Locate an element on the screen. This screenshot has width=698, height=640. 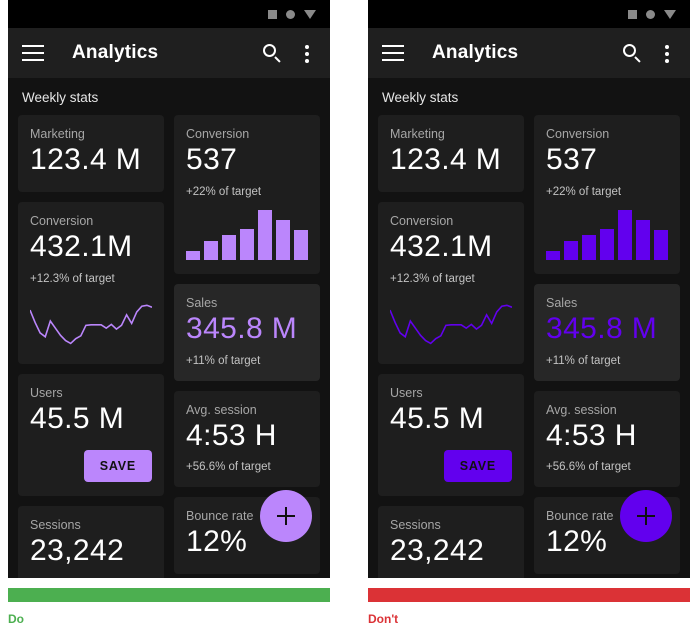
line-chart-conversion is located at coordinates (91, 322).